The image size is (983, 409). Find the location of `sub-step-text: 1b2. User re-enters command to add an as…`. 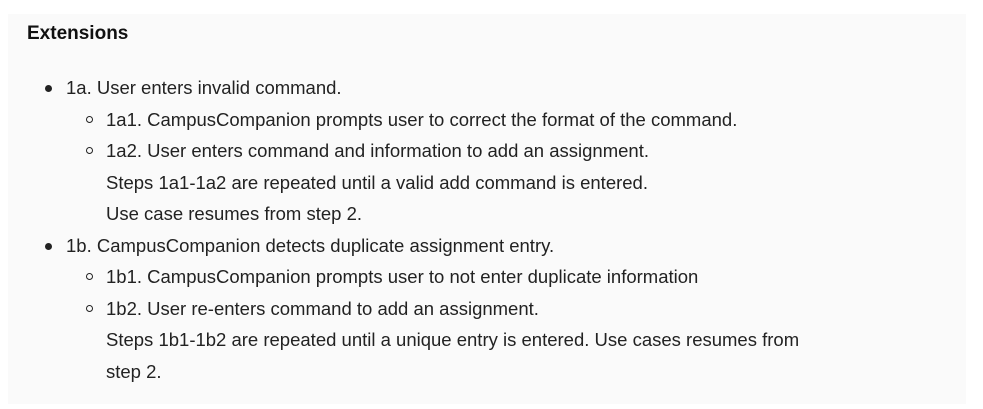

sub-step-text: 1b2. User re-enters command to add an as… is located at coordinates (322, 308).